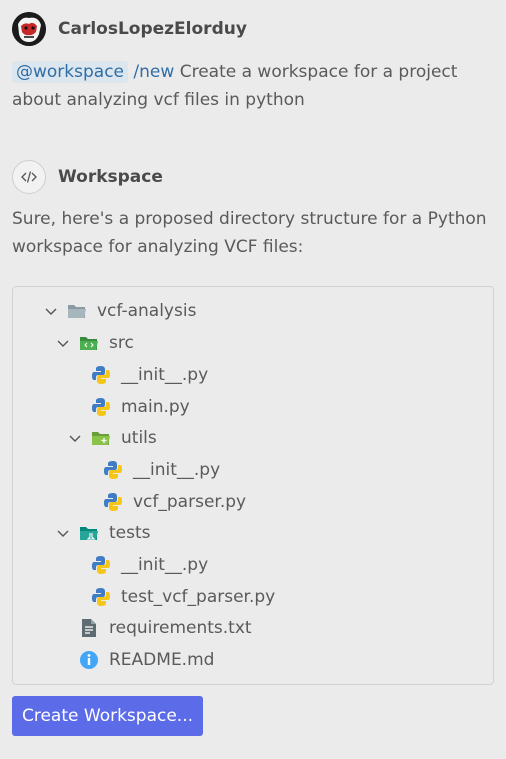 The width and height of the screenshot is (506, 759). I want to click on tree-item-utils: utils, so click(112, 438).